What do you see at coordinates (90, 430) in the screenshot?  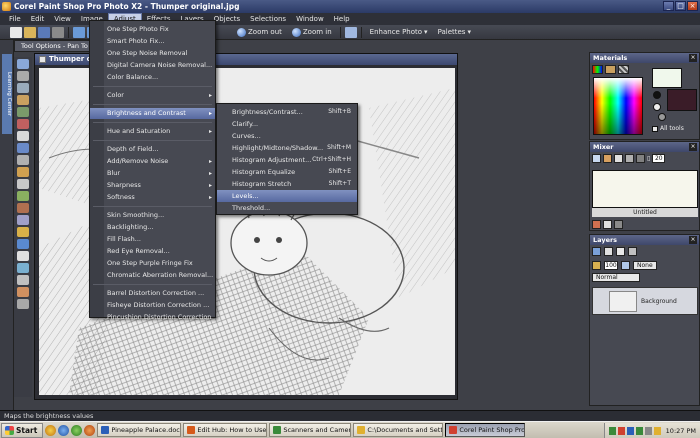 I see `firefox-icon` at bounding box center [90, 430].